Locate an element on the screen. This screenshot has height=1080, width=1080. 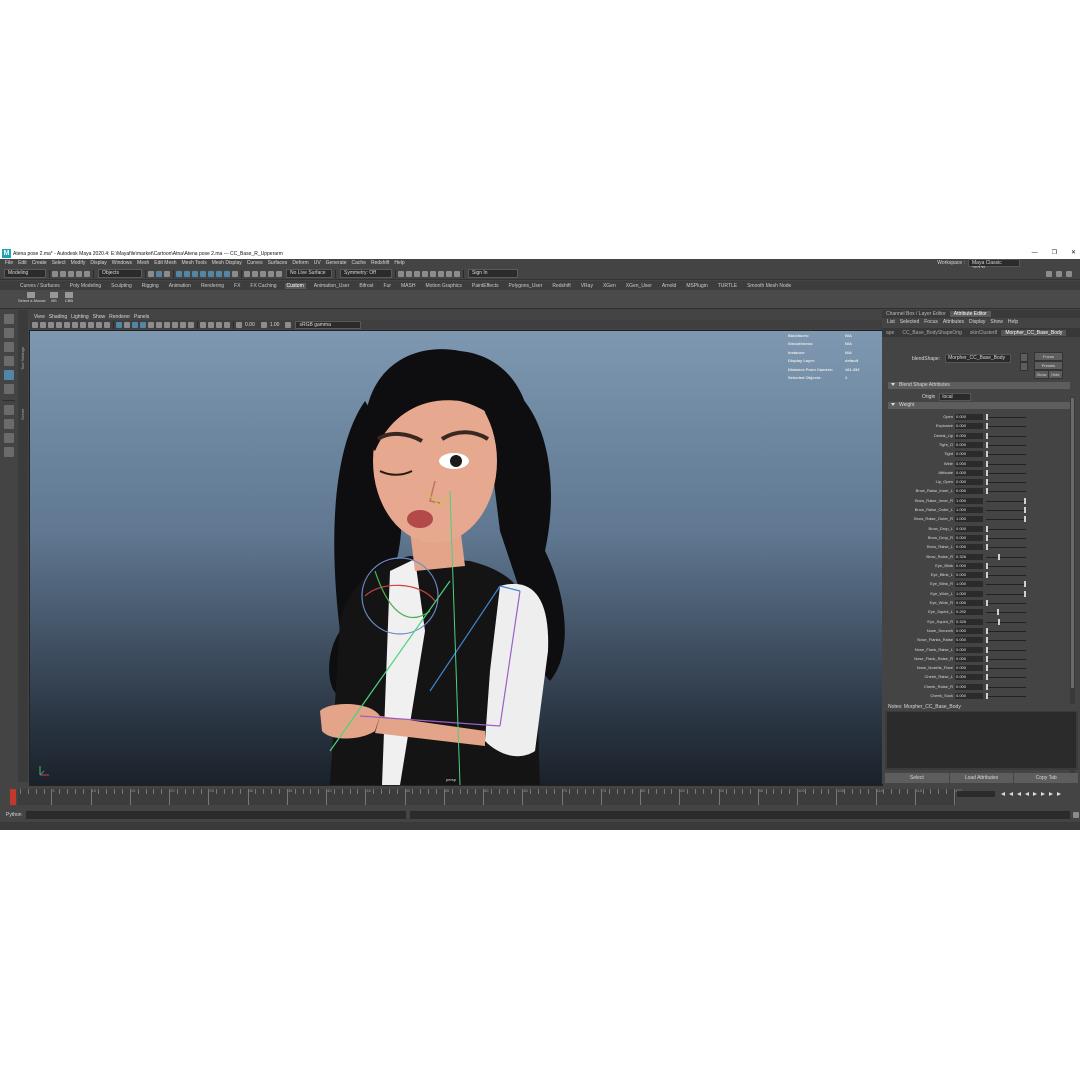
live-surface-field: No Live Surface is located at coordinates (309, 273).